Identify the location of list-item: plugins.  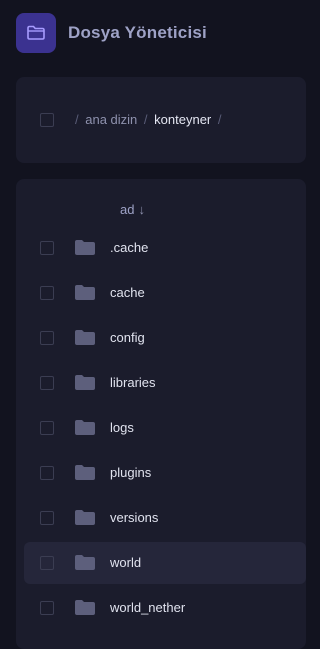
(165, 473).